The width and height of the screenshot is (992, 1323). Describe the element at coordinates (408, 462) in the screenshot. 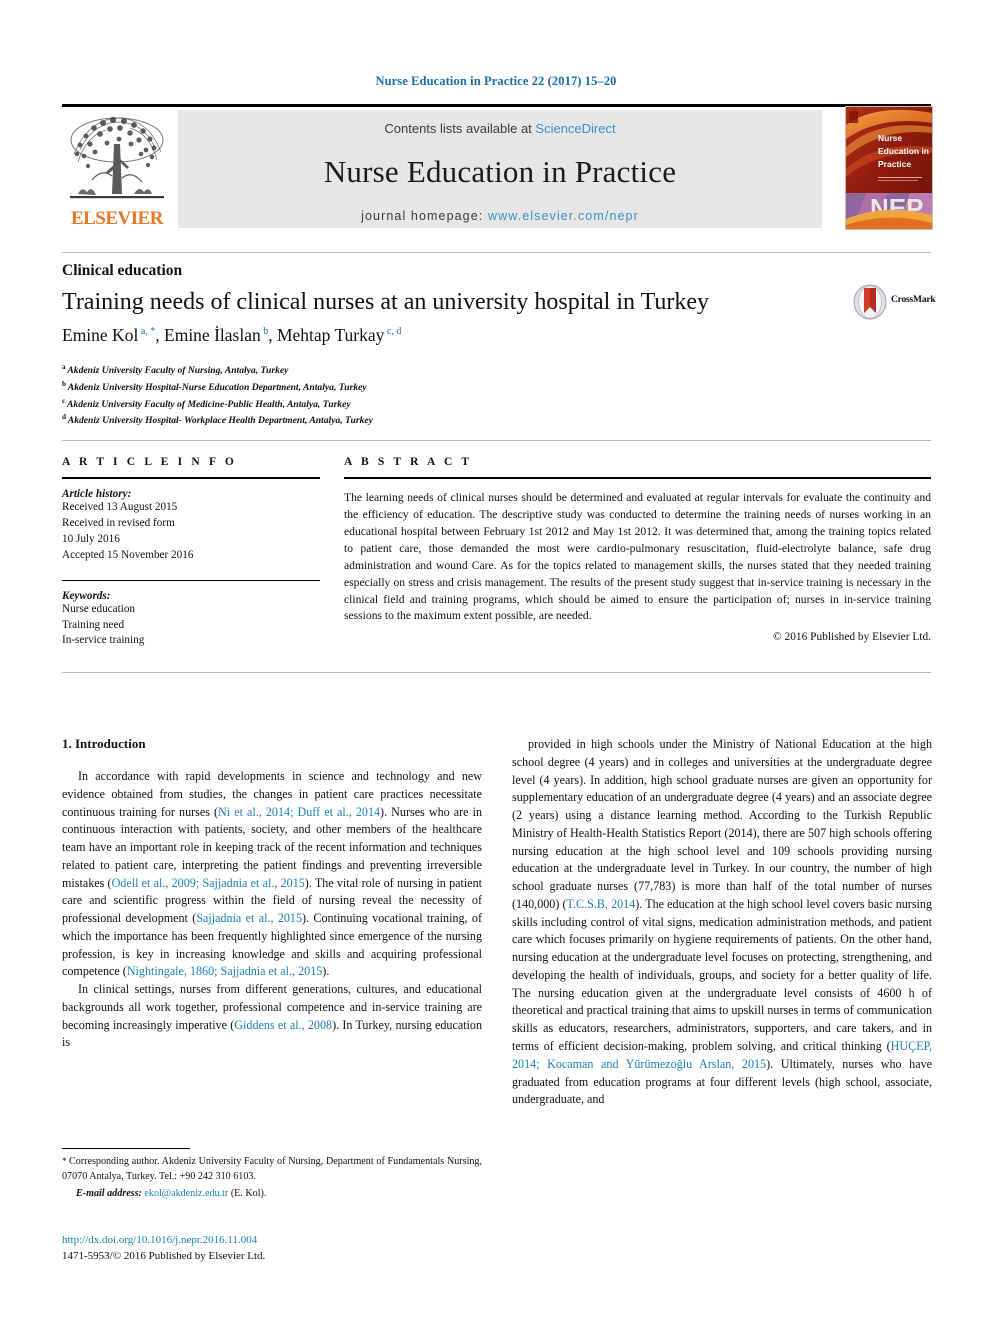

I see `abstract-heading: A B S T R A C T` at that location.